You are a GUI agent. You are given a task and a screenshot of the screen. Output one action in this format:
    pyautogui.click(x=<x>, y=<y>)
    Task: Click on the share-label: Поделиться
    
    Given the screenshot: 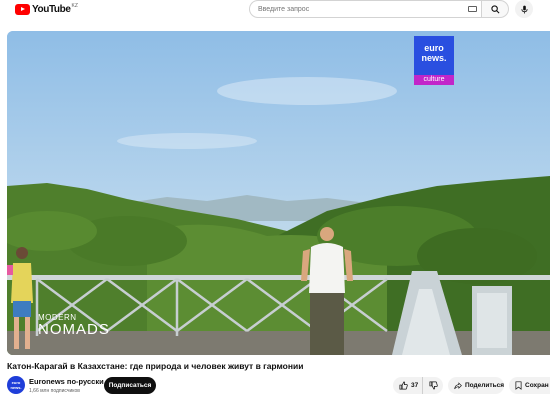 What is the action you would take?
    pyautogui.click(x=484, y=385)
    